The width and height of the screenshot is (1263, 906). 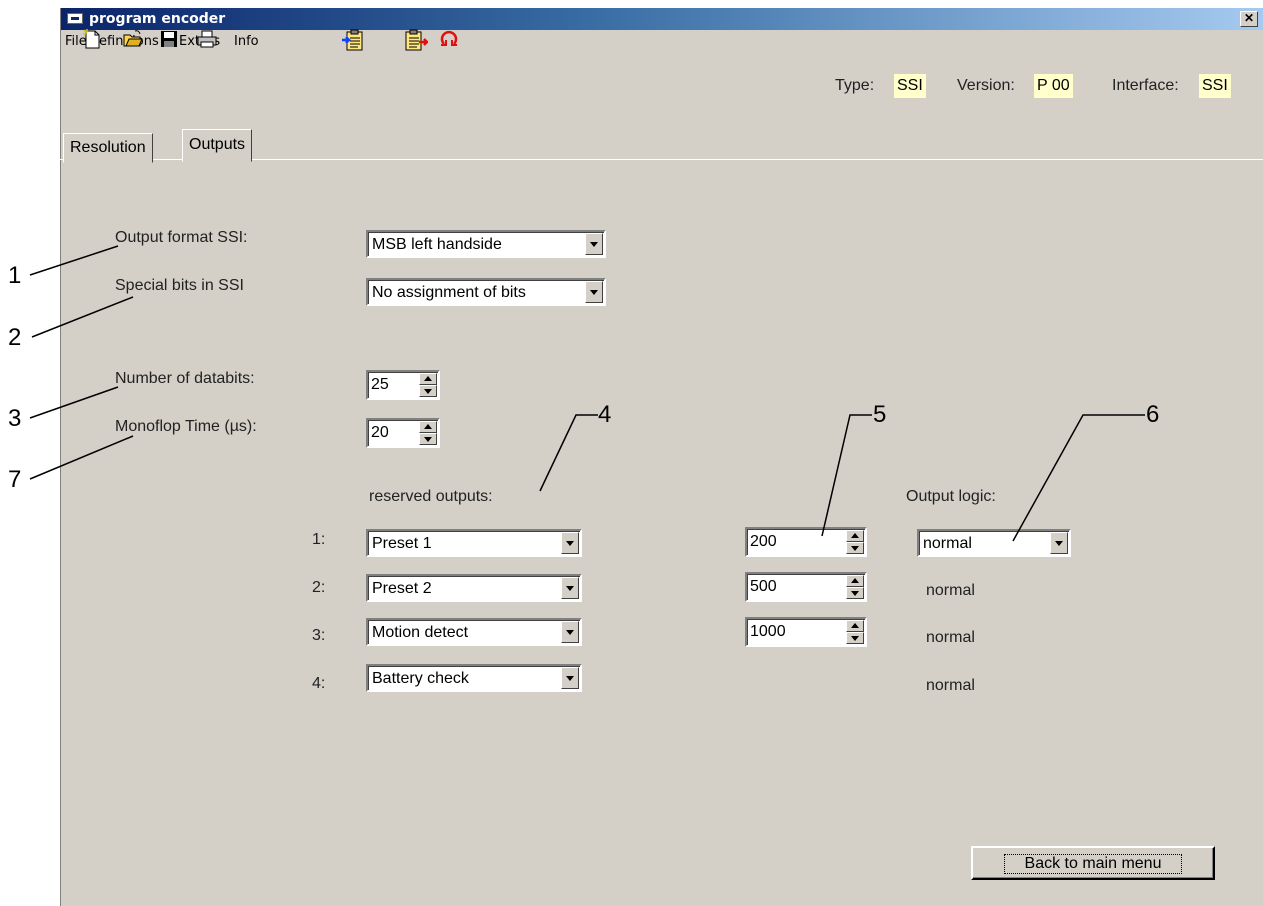 What do you see at coordinates (880, 414) in the screenshot?
I see `callout-5: 5` at bounding box center [880, 414].